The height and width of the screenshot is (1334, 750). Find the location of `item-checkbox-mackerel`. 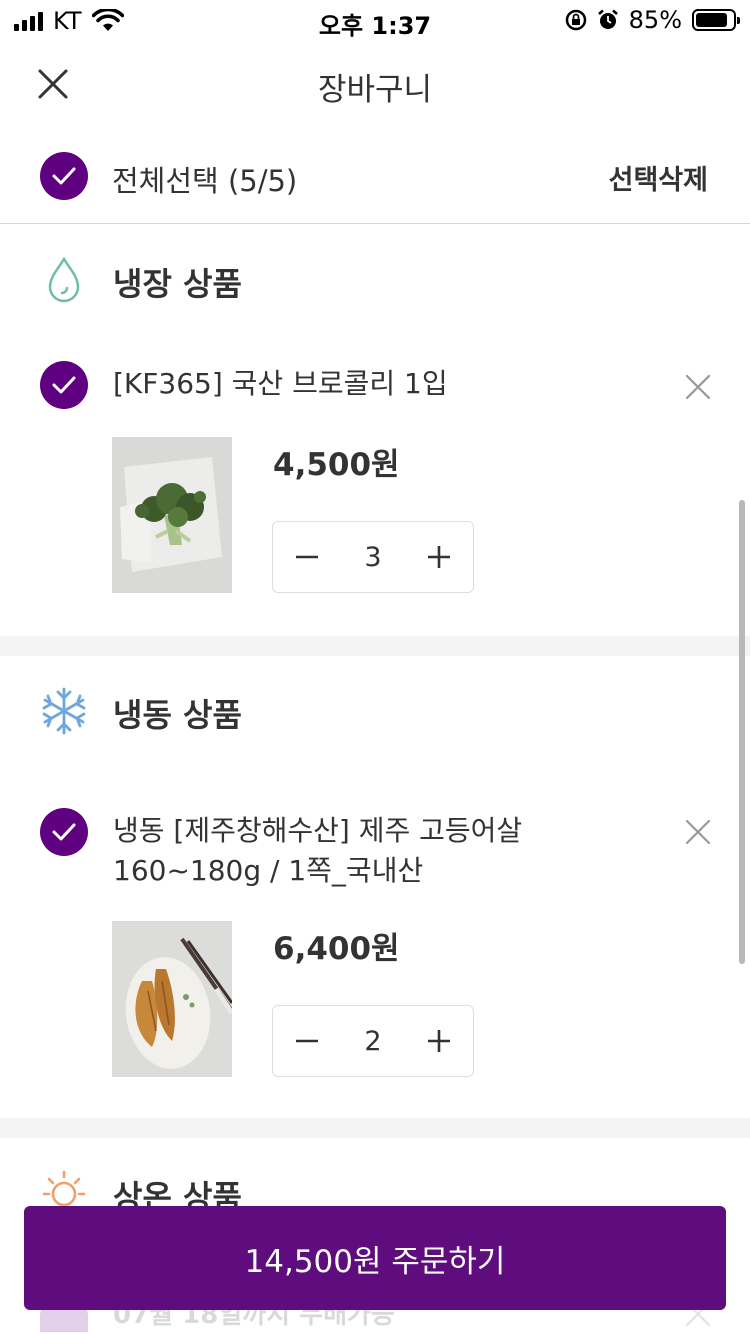

item-checkbox-mackerel is located at coordinates (64, 832).